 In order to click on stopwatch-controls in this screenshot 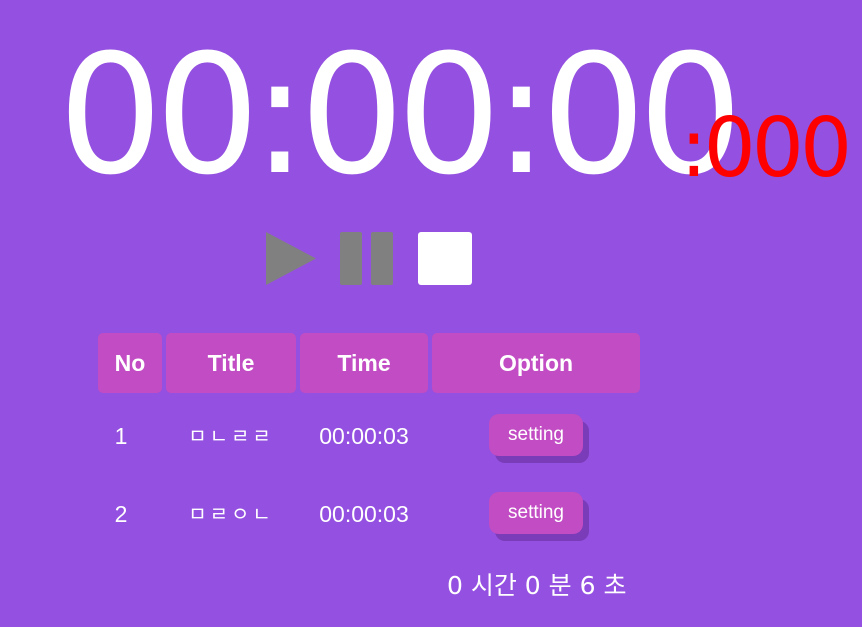, I will do `click(370, 258)`.